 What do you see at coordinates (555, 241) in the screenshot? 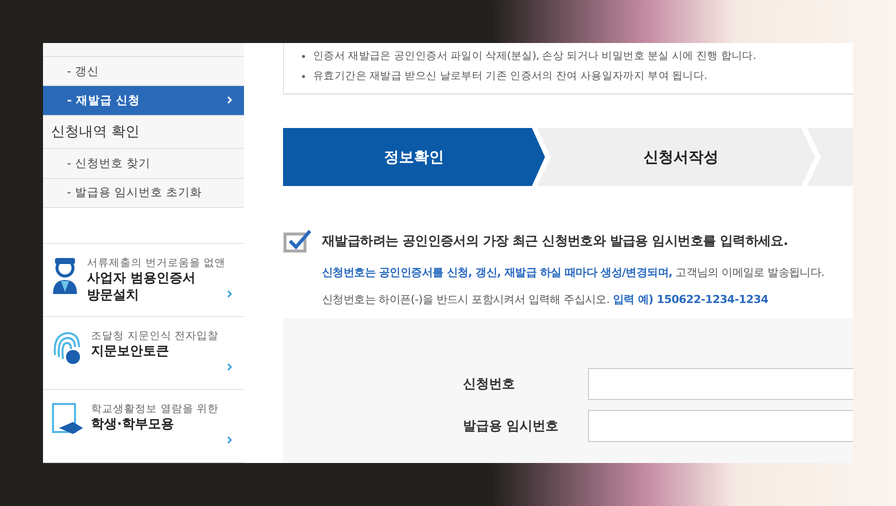
I see `instruction-heading: 재발급하려는 공인인증서의 가장 최근 신청번호와 발급용 임시번호를 입력하세요.` at bounding box center [555, 241].